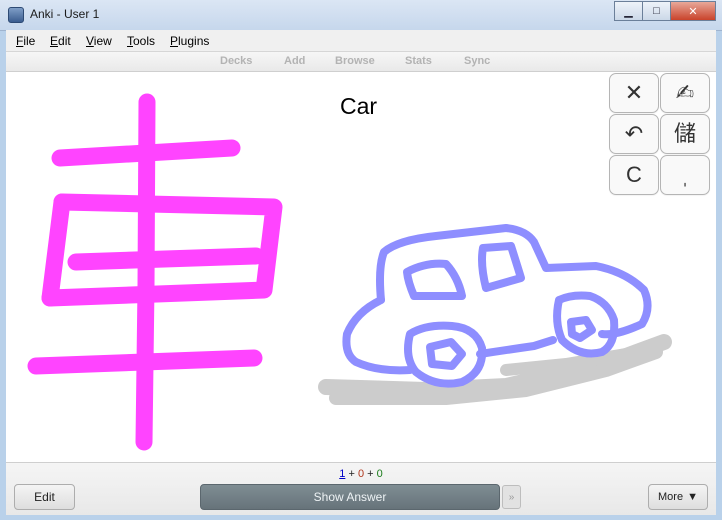 Image resolution: width=722 pixels, height=520 pixels. I want to click on card-counts: 1 + 0 + 0, so click(361, 474).